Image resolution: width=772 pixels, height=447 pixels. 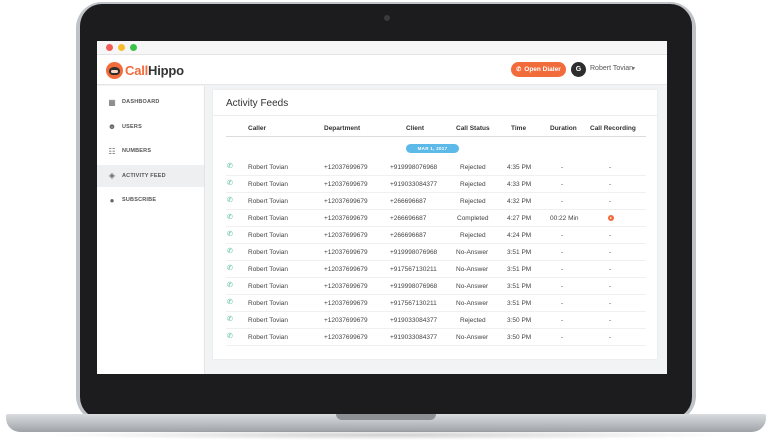 I want to click on sidebar-item-users: ☻ USERS, so click(x=150, y=127).